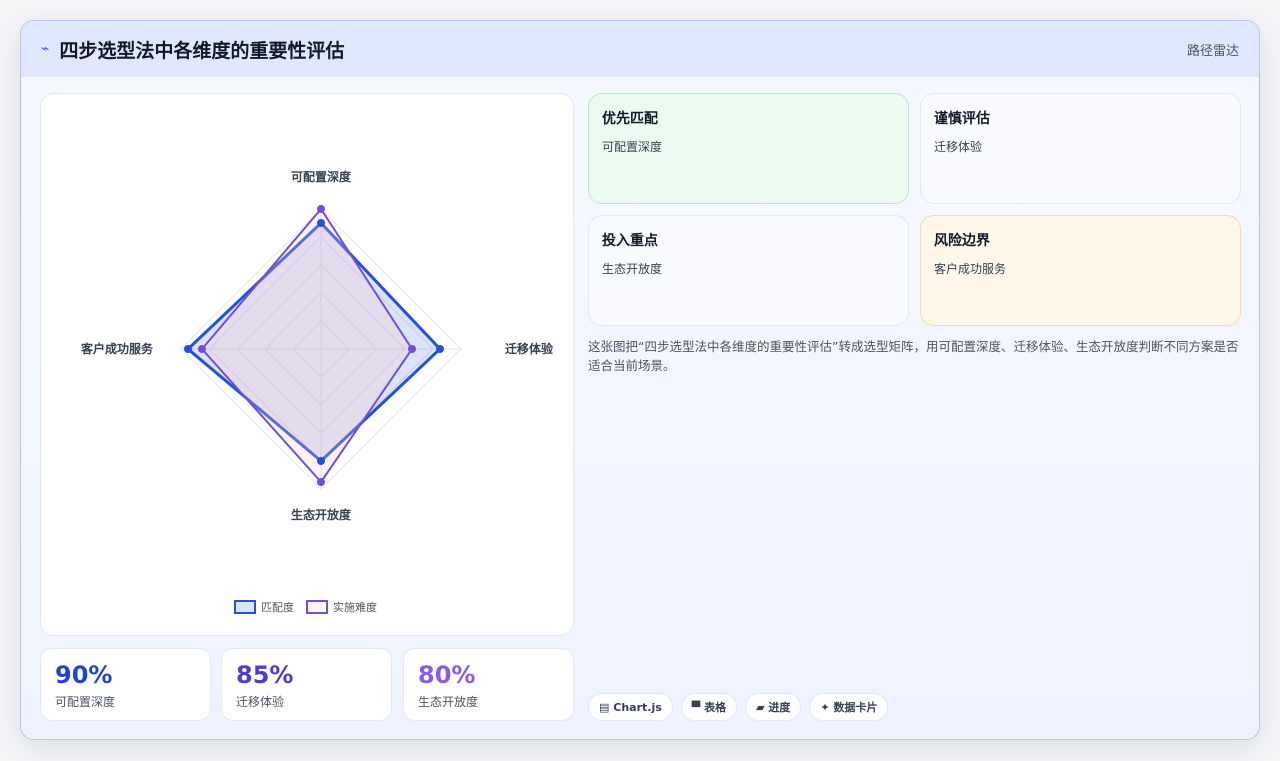  I want to click on legend-label: 实施难度, so click(355, 607).